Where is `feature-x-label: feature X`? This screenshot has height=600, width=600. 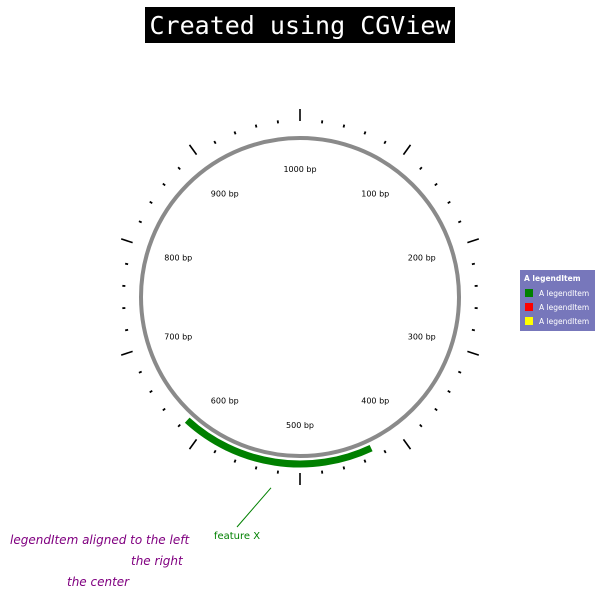 feature-x-label: feature X is located at coordinates (237, 536).